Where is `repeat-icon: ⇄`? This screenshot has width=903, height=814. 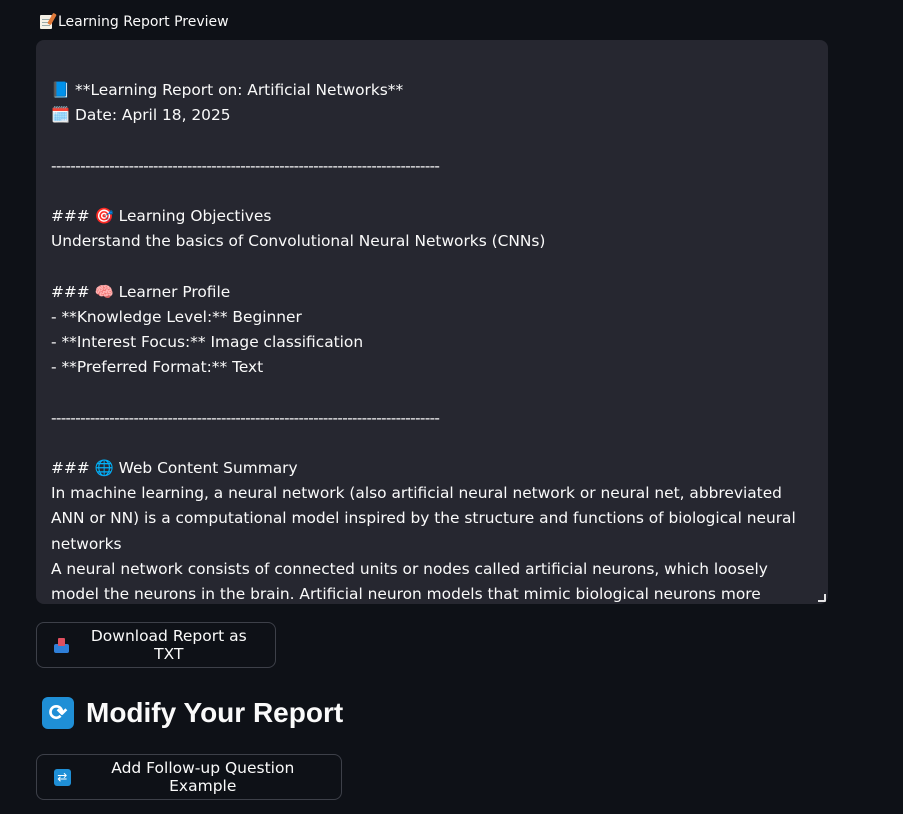 repeat-icon: ⇄ is located at coordinates (62, 777).